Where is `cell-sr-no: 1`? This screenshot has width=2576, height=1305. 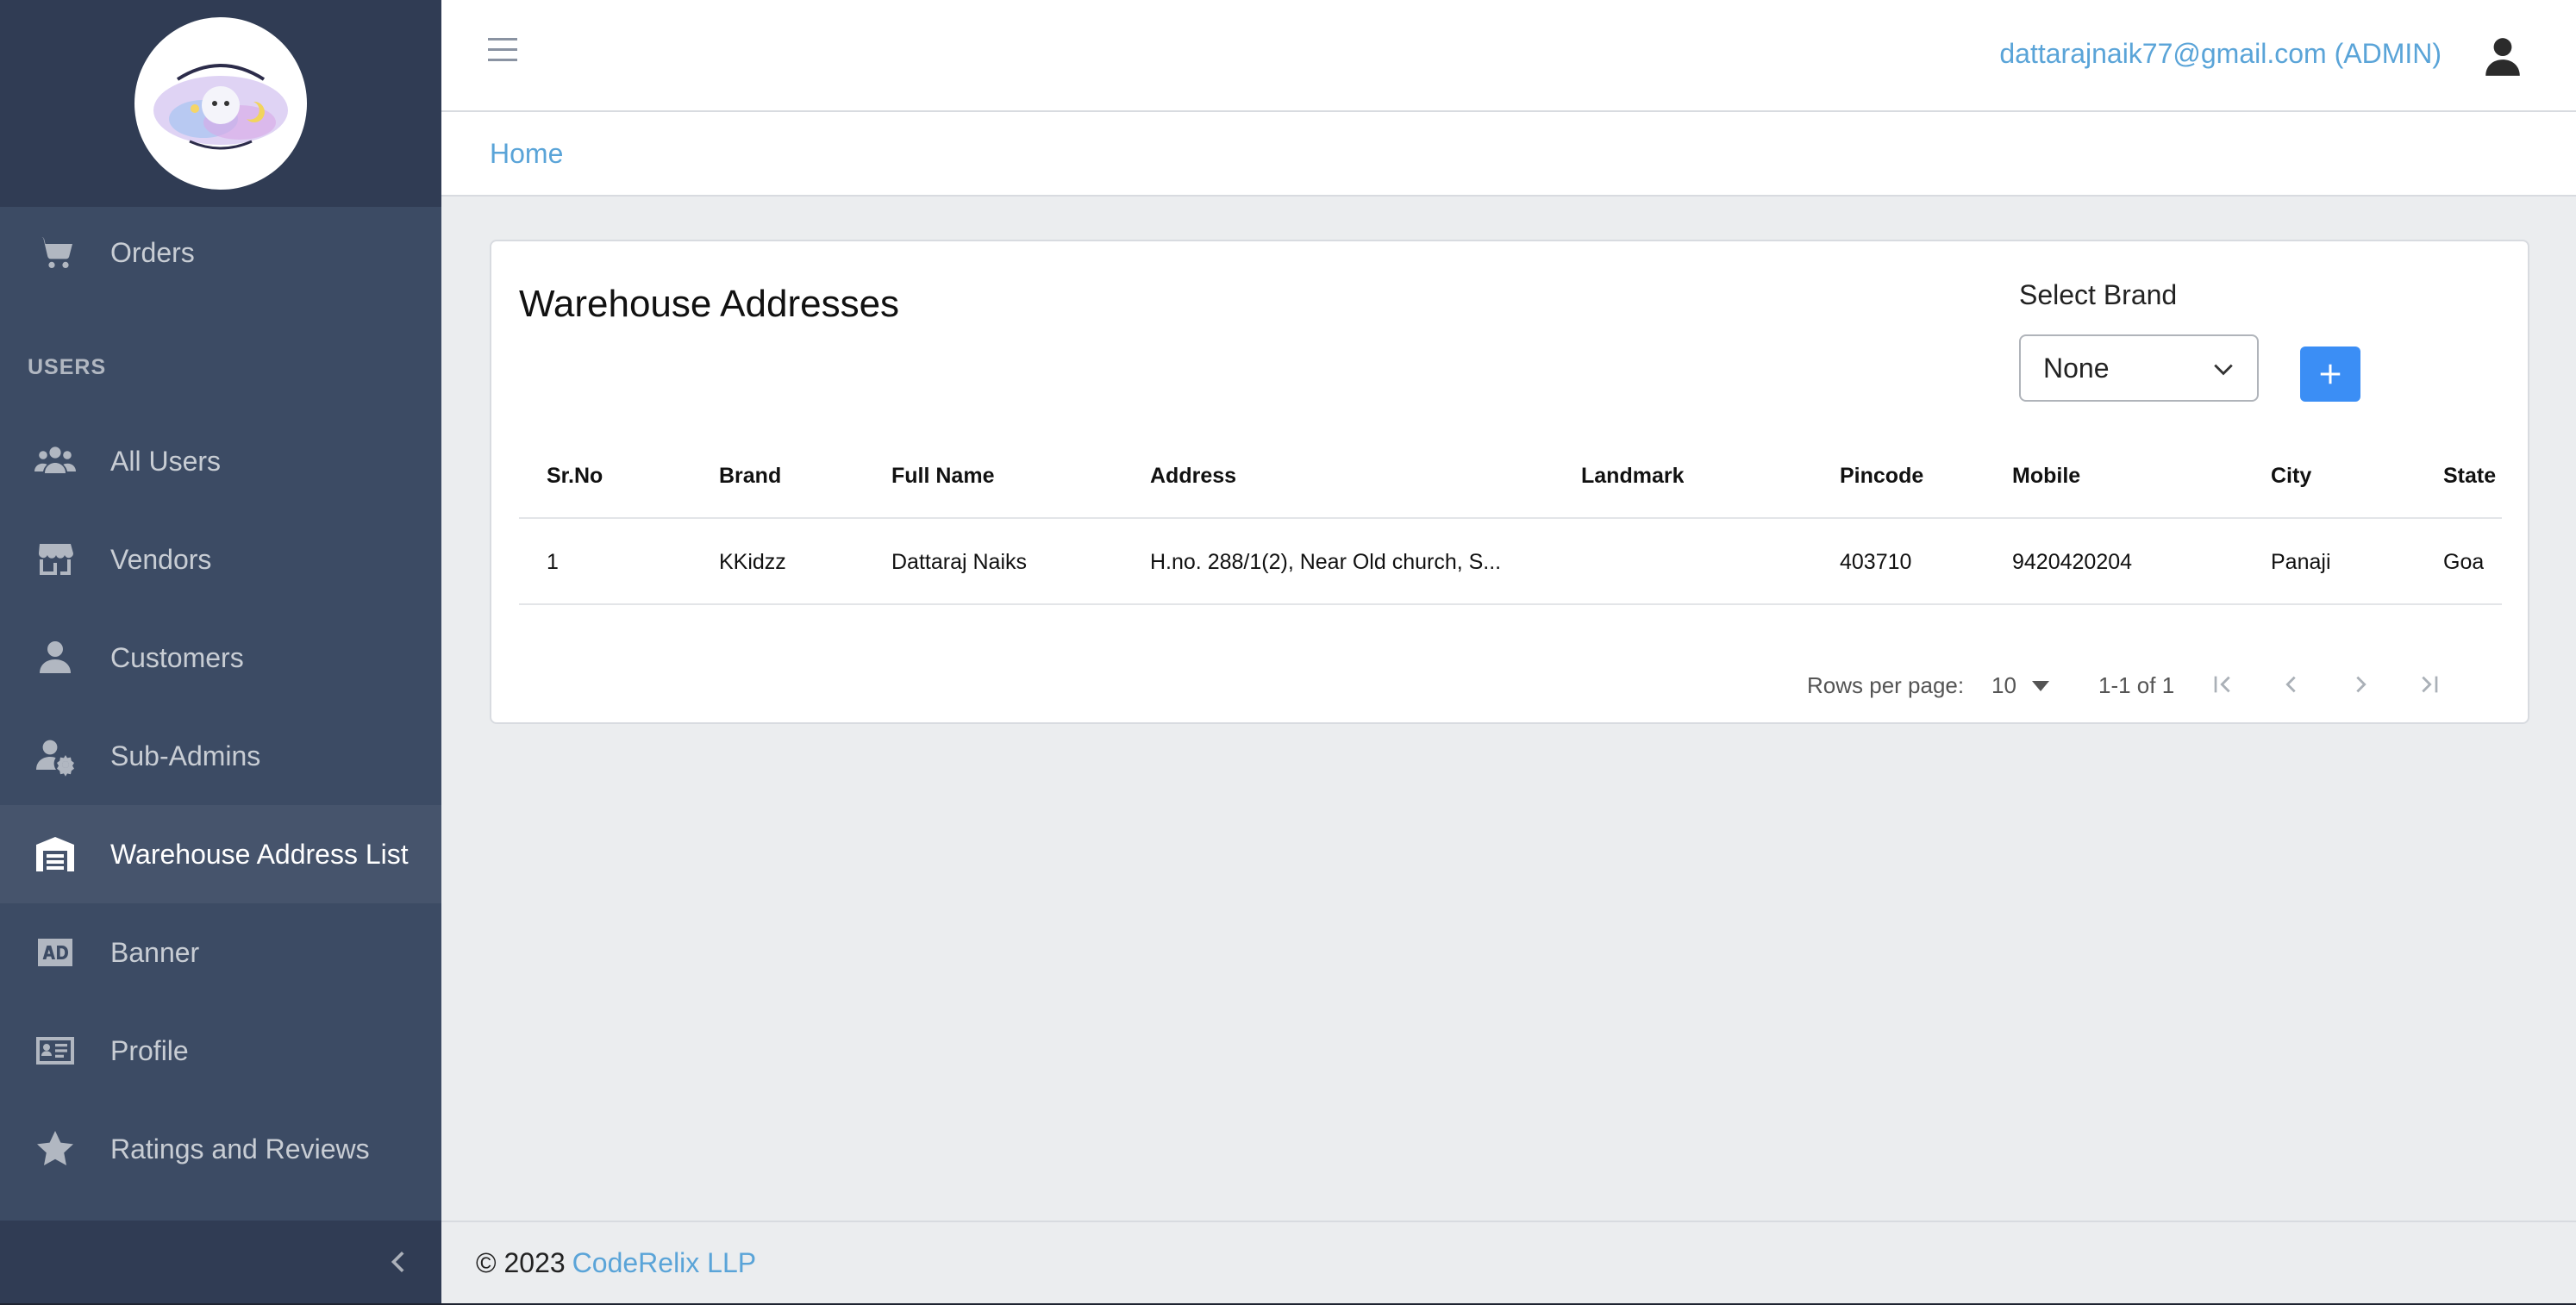
cell-sr-no: 1 is located at coordinates (553, 561).